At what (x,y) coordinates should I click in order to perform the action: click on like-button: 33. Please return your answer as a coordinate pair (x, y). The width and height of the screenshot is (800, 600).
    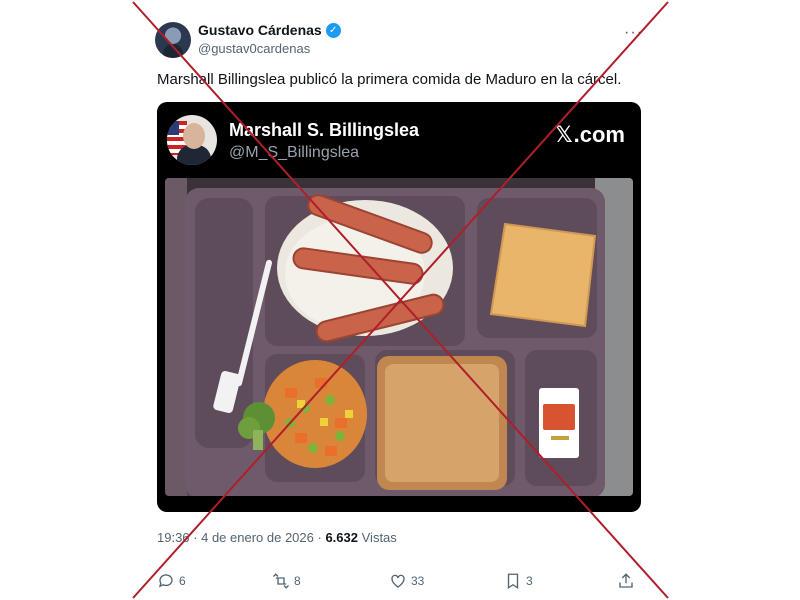
    Looking at the image, I should click on (406, 581).